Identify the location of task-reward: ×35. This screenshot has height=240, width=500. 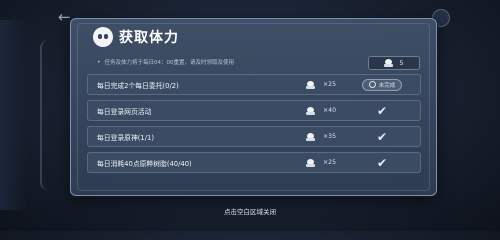
(321, 136).